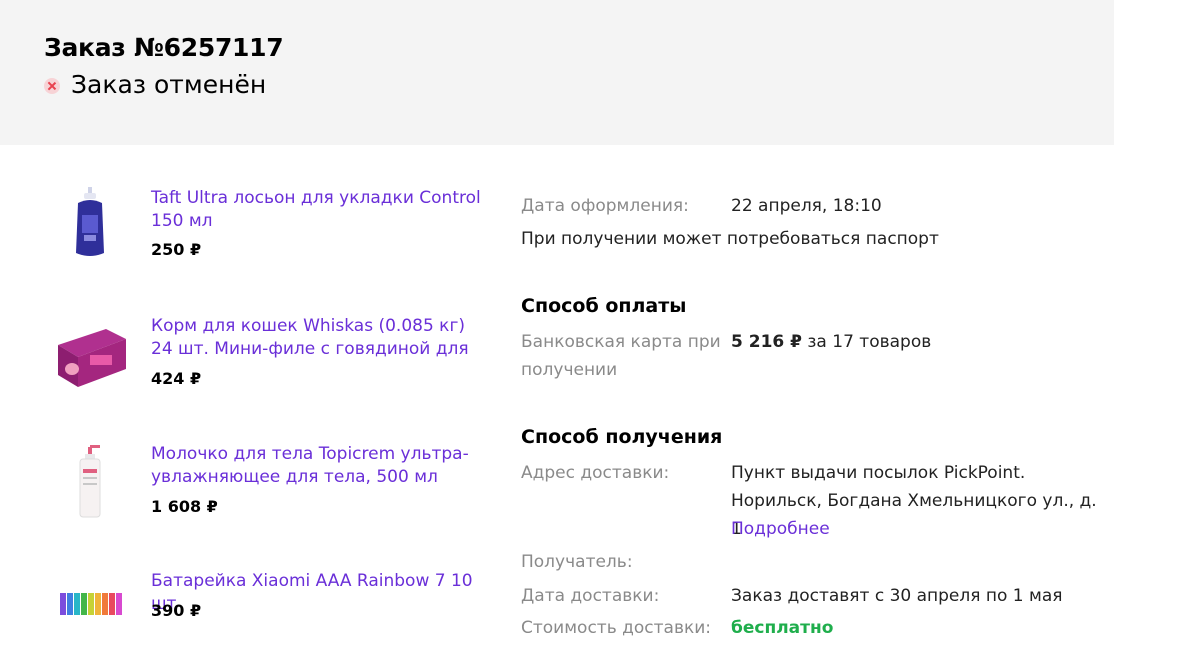  Describe the element at coordinates (590, 596) in the screenshot. I see `delivery-date-label: Дата доставки:` at that location.